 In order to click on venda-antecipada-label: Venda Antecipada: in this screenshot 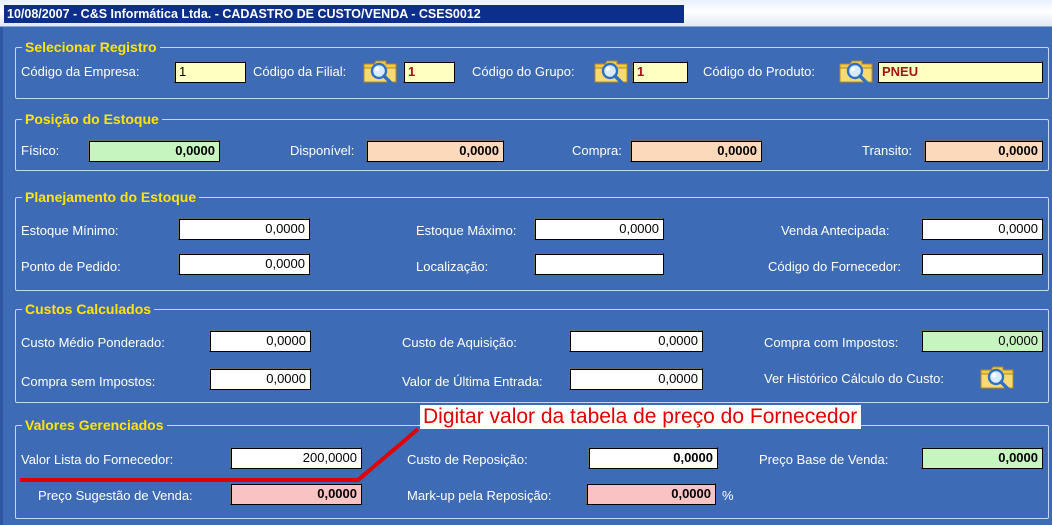, I will do `click(835, 230)`.